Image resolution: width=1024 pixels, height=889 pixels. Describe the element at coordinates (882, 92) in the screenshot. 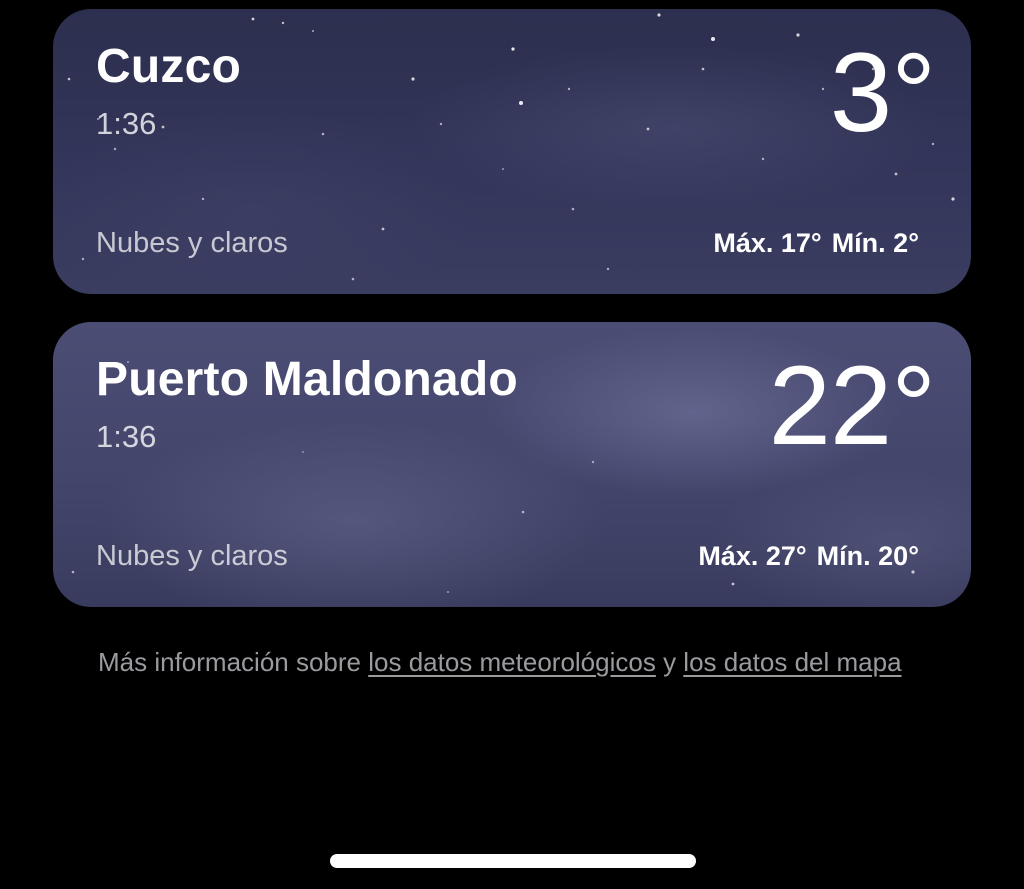

I see `current-temperature: 3°` at that location.